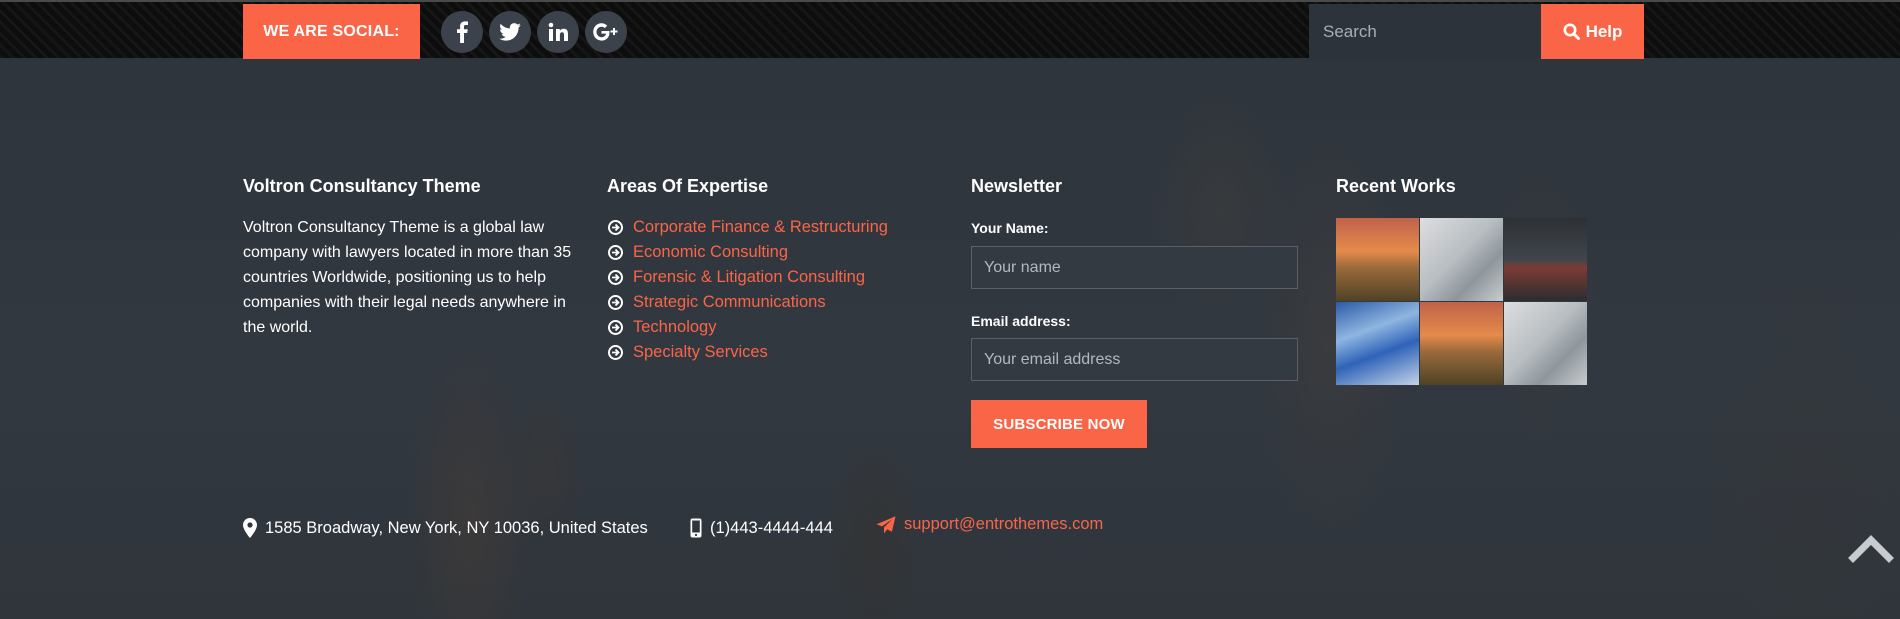 This screenshot has width=1900, height=619. Describe the element at coordinates (1425, 31) in the screenshot. I see `search-input` at that location.